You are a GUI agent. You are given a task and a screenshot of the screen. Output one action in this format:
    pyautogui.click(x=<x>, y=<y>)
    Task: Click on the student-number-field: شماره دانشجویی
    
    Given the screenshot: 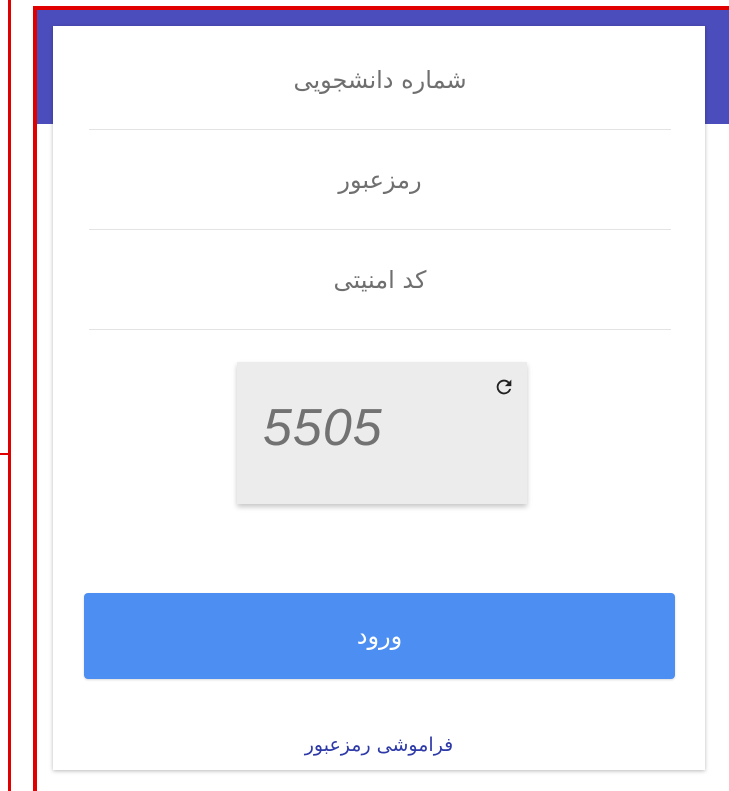 What is the action you would take?
    pyautogui.click(x=380, y=80)
    